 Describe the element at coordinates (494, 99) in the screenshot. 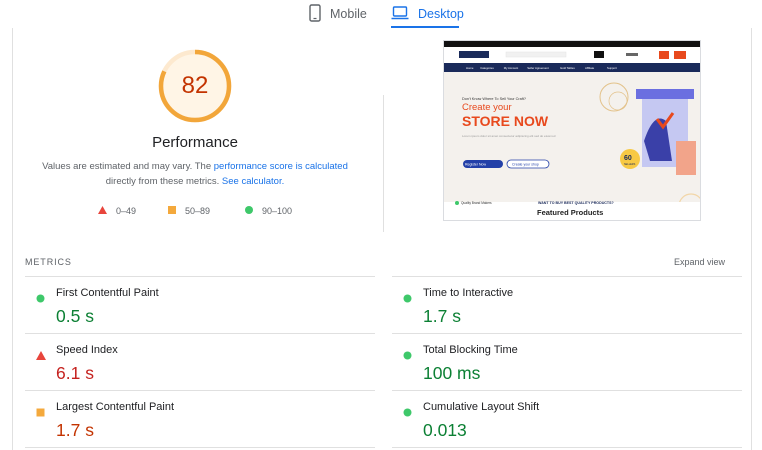

I see `preview-eyebrow: Don't Know Where To Sell Your Craft?` at that location.